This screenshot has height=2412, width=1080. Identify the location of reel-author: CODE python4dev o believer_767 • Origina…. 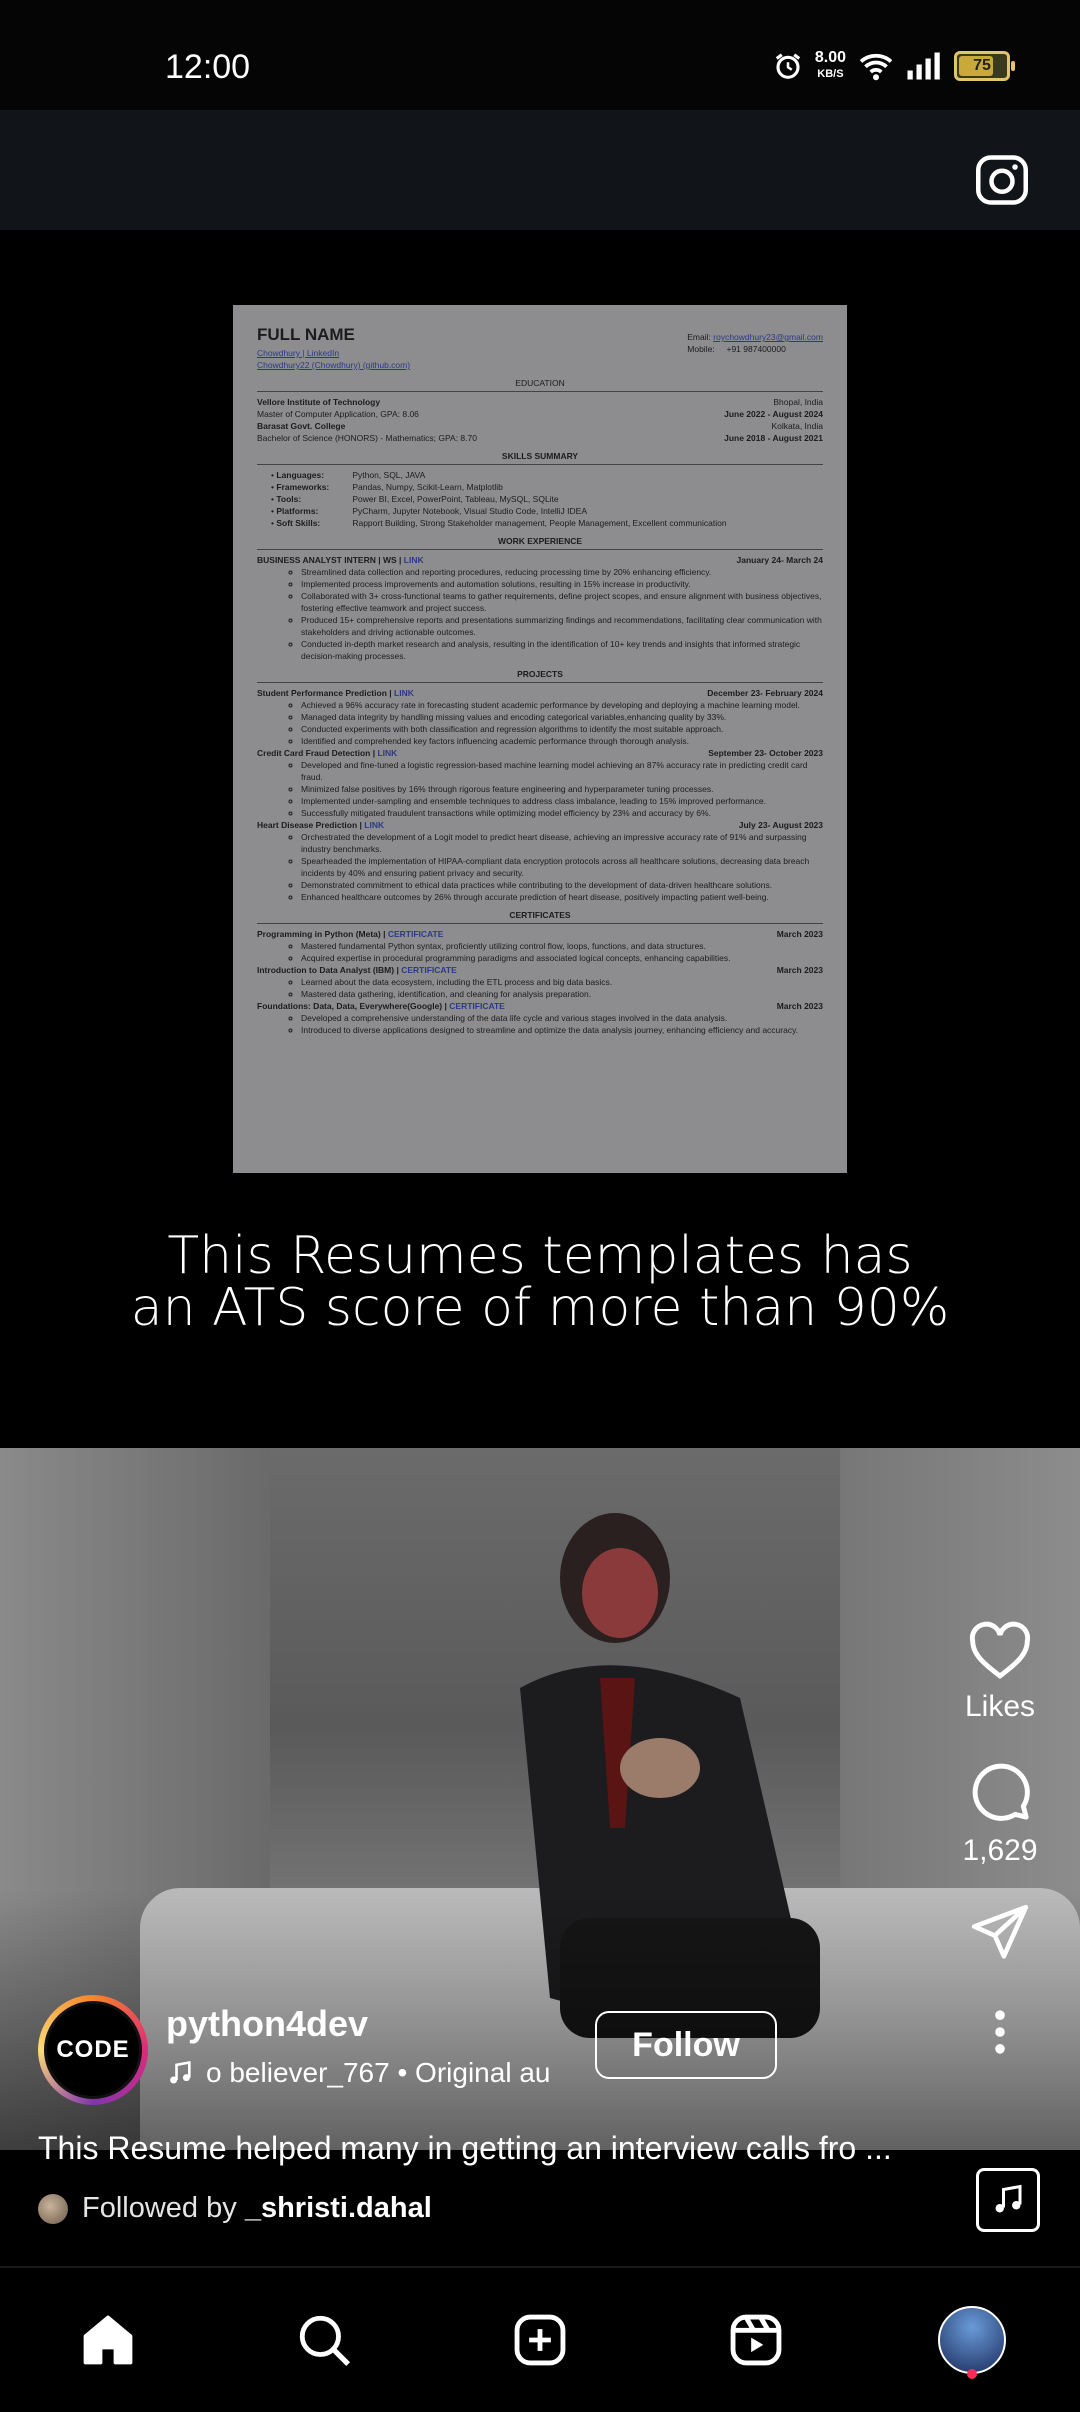
(513, 2050).